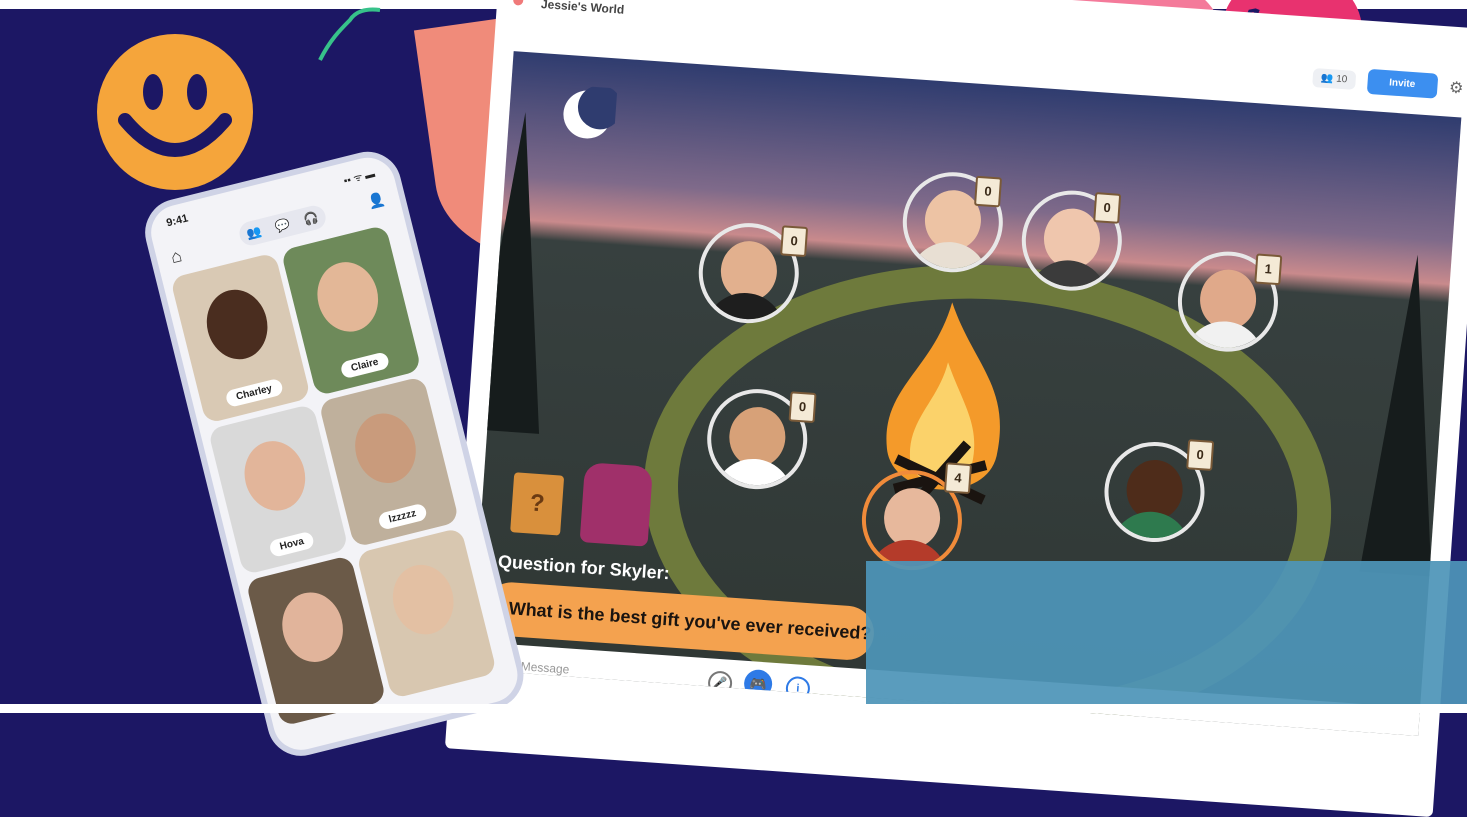  Describe the element at coordinates (177, 256) in the screenshot. I see `home-icon: ⌂` at that location.